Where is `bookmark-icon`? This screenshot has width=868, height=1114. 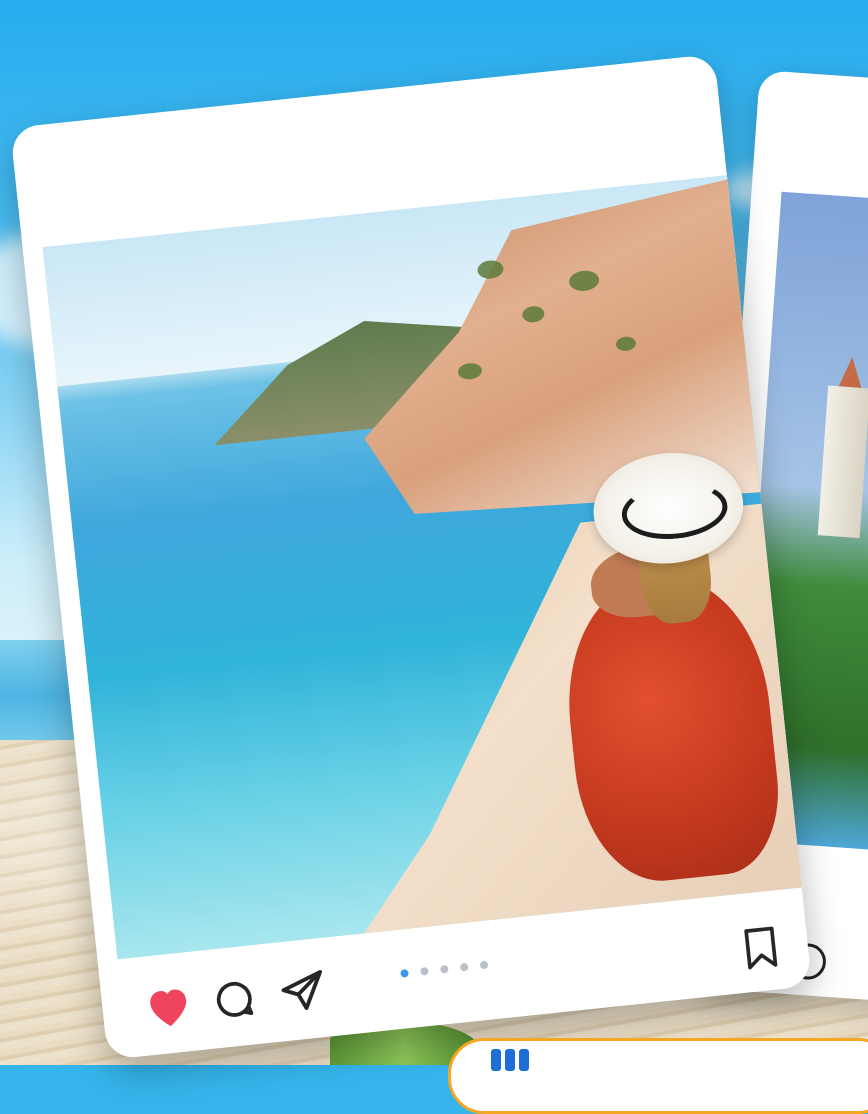 bookmark-icon is located at coordinates (761, 948).